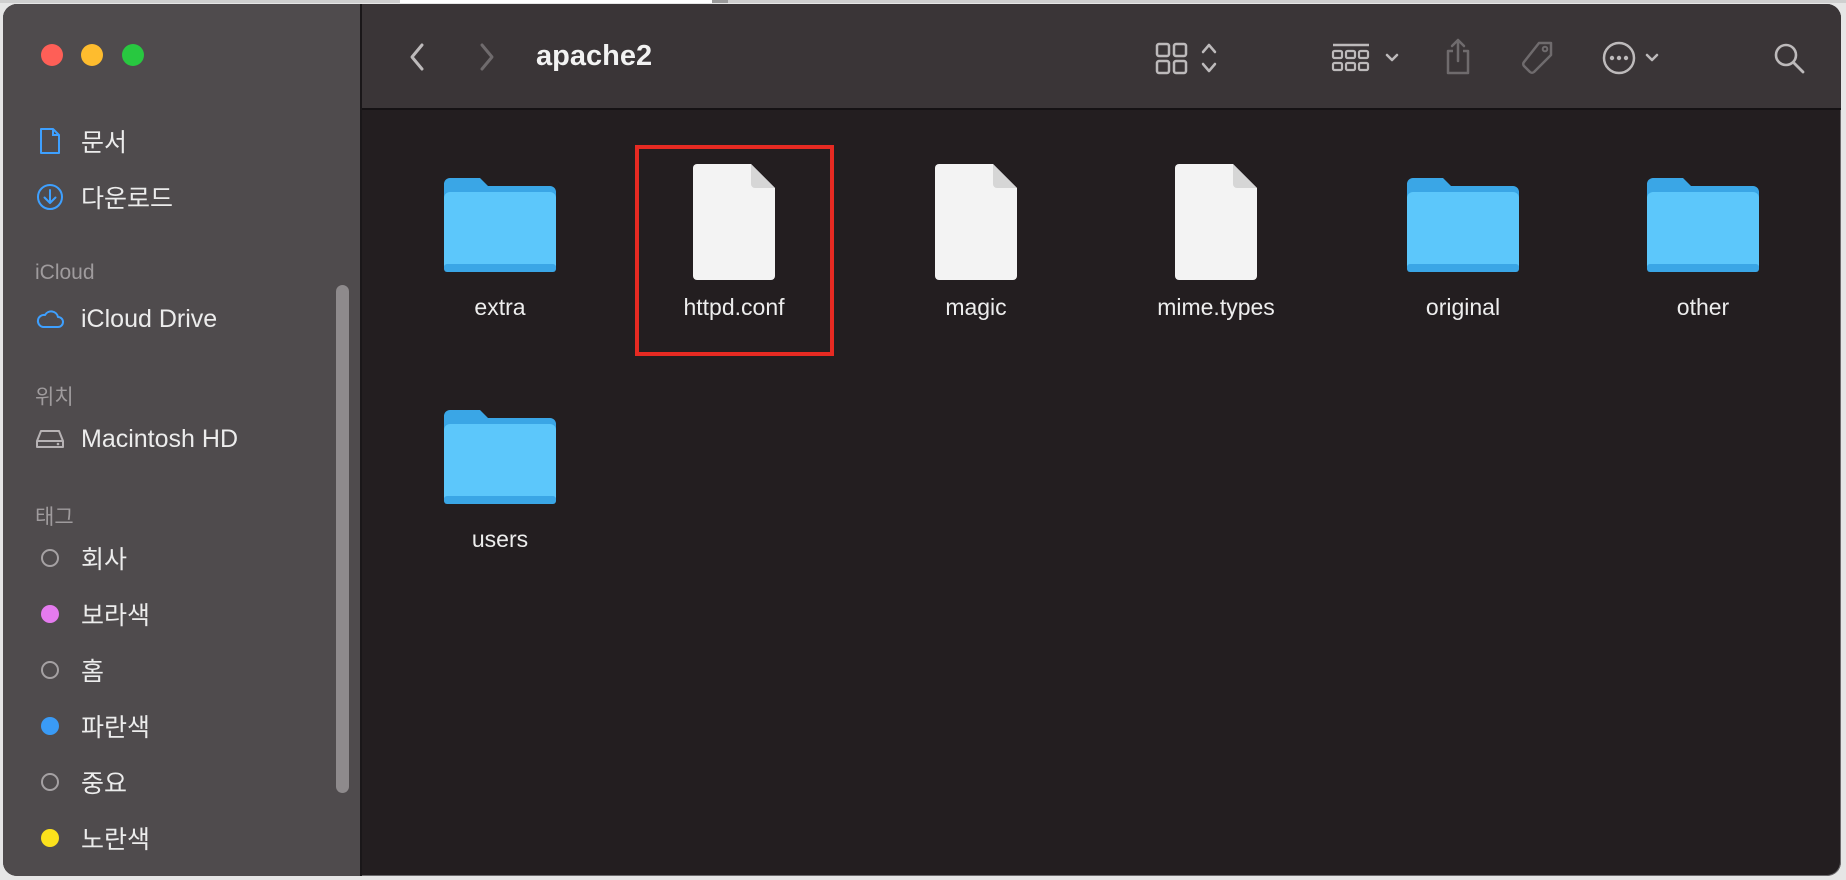 The image size is (1846, 880). Describe the element at coordinates (69, 670) in the screenshot. I see `sidebar-tag-home: 홈` at that location.